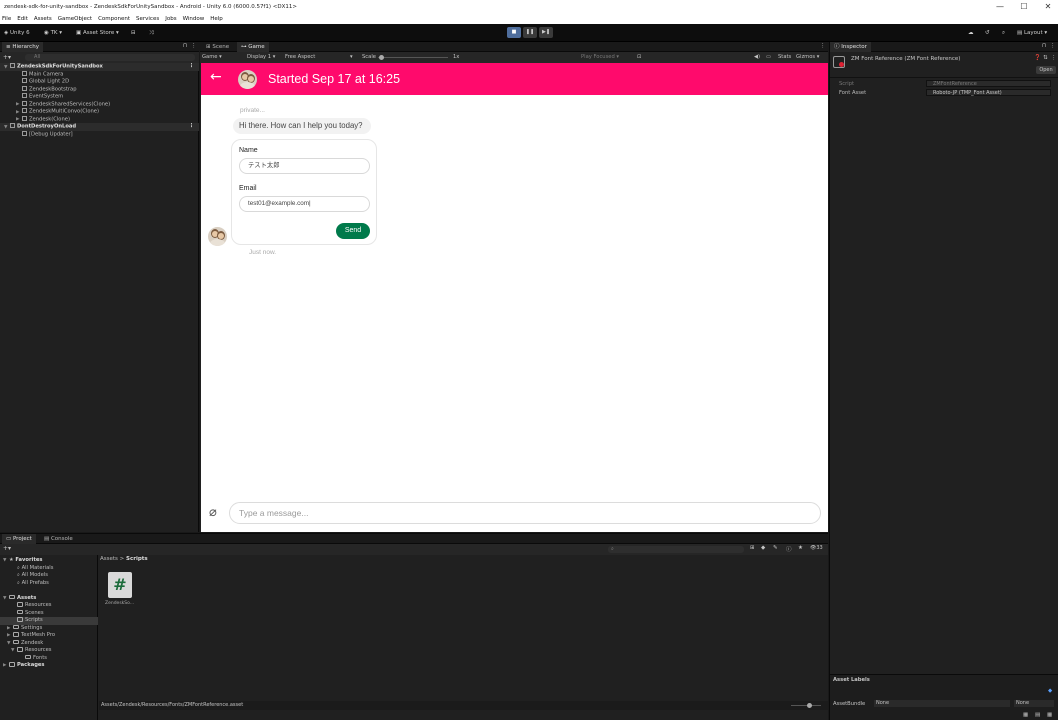 Image resolution: width=1058 pixels, height=720 pixels. I want to click on tab-inspector: ⓘ Inspector, so click(850, 47).